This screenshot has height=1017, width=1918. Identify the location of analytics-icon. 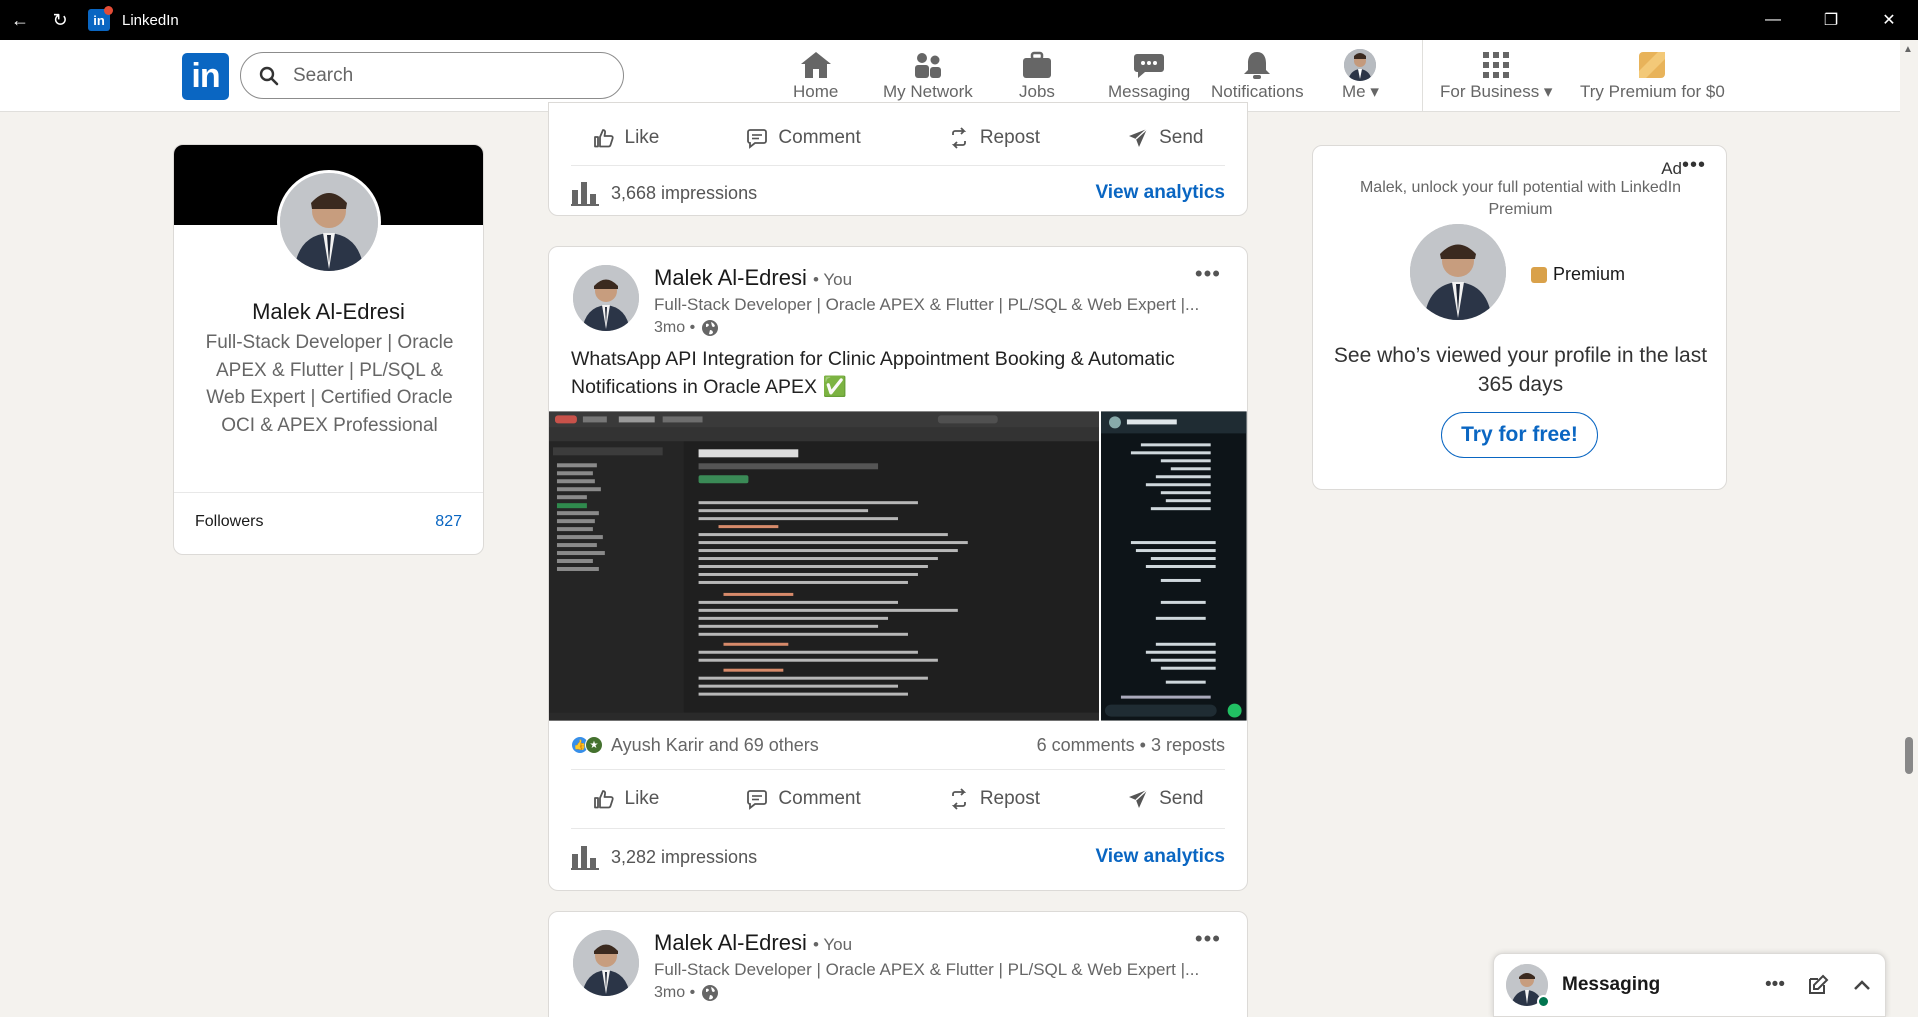
(585, 858).